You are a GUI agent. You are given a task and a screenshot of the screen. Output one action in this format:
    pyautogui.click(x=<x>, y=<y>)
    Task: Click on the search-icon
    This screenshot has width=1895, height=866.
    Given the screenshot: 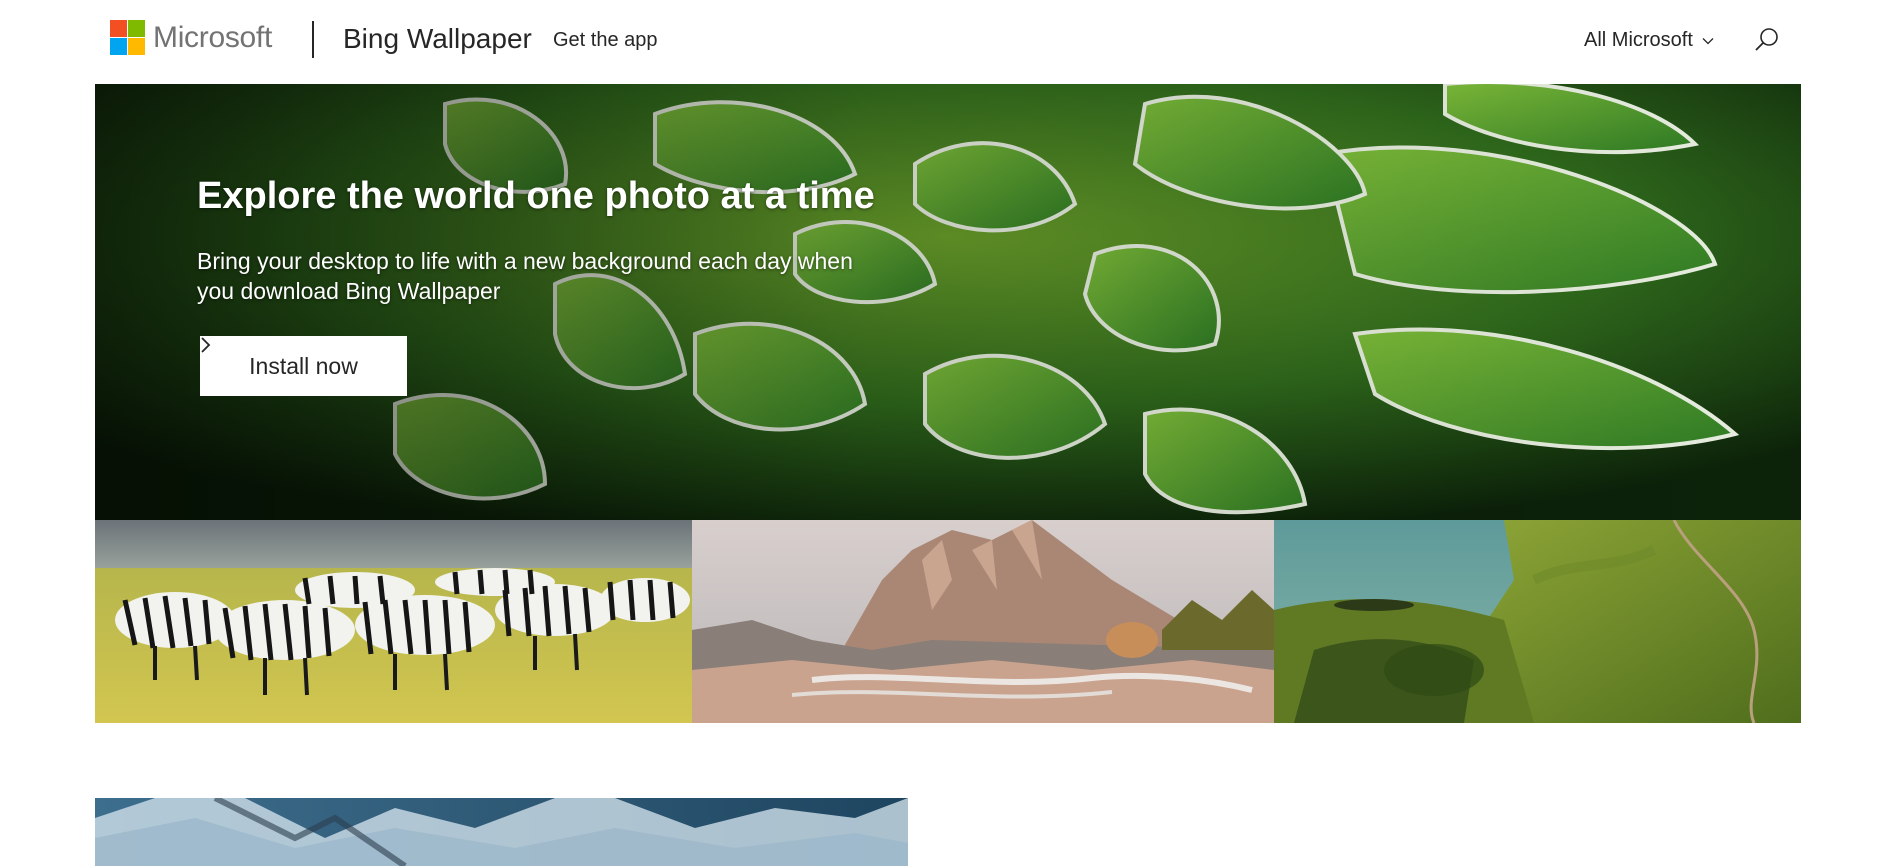 What is the action you would take?
    pyautogui.click(x=1767, y=40)
    